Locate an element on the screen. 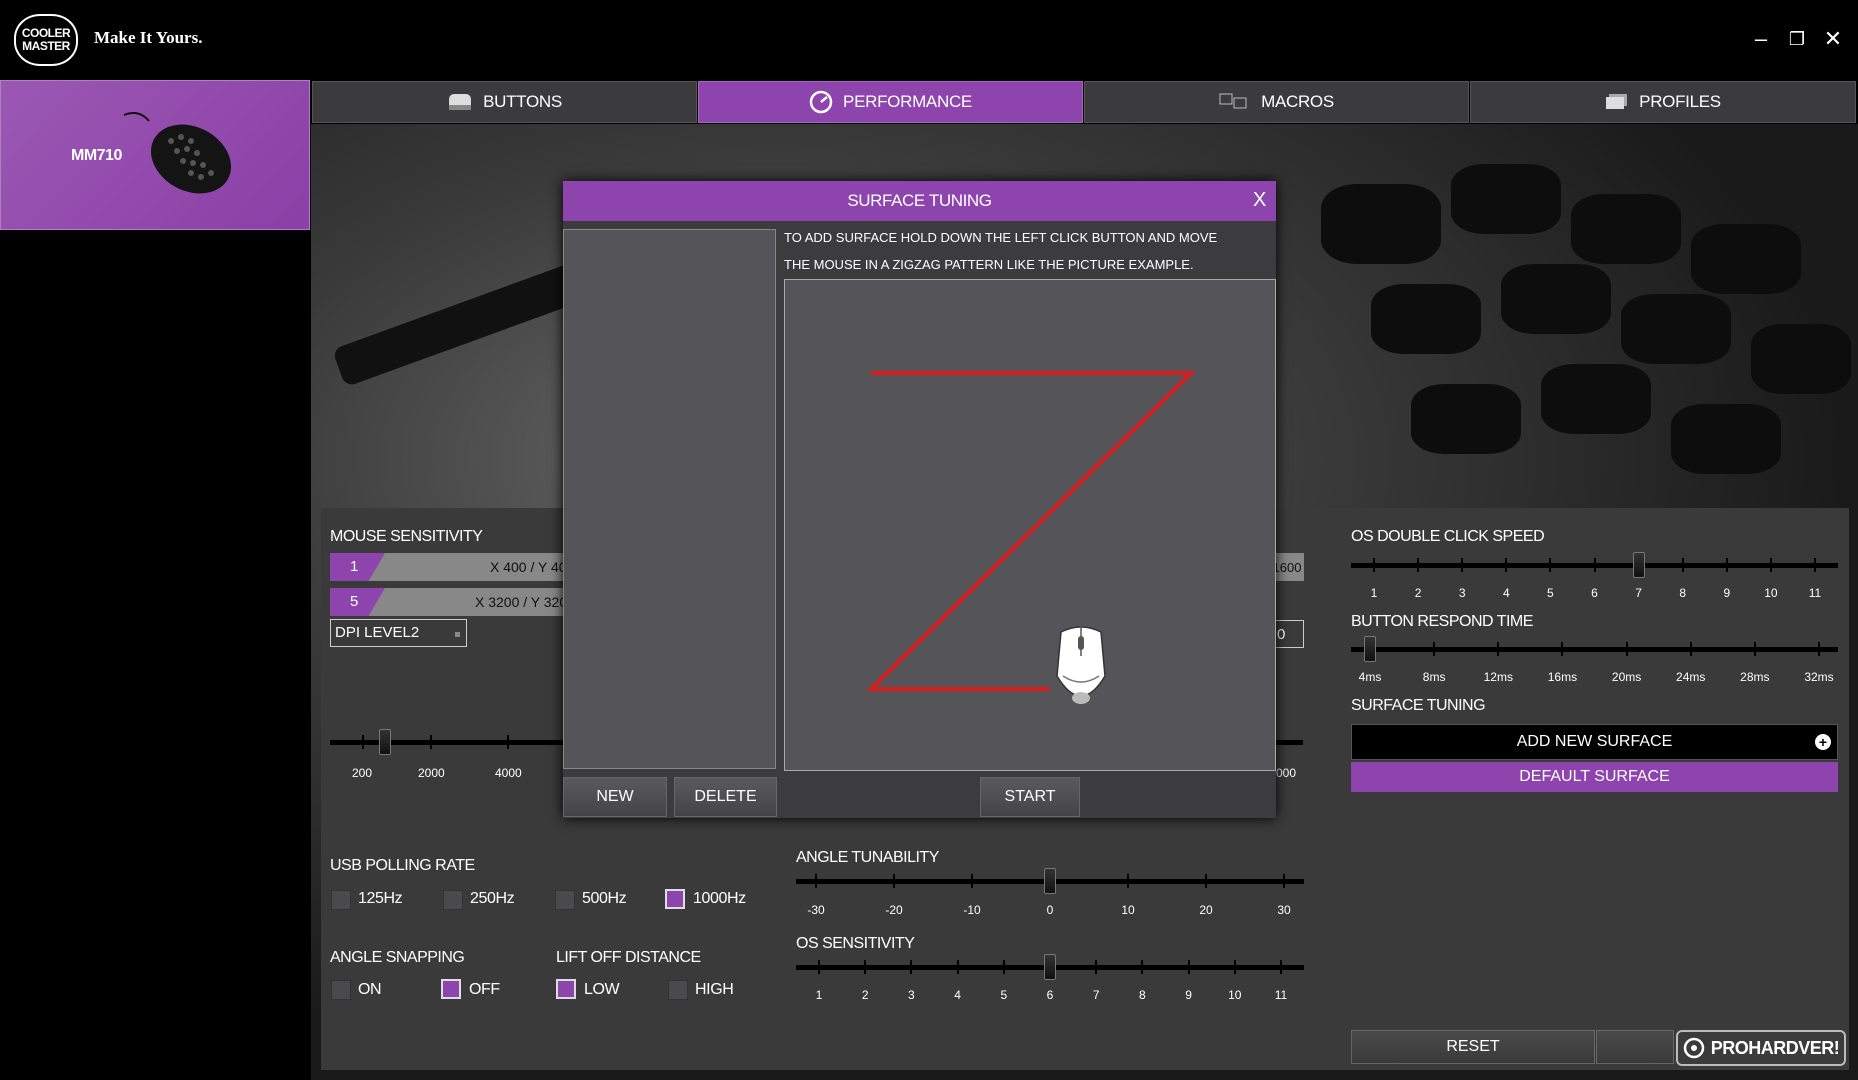  button-respond-thumb is located at coordinates (1370, 649).